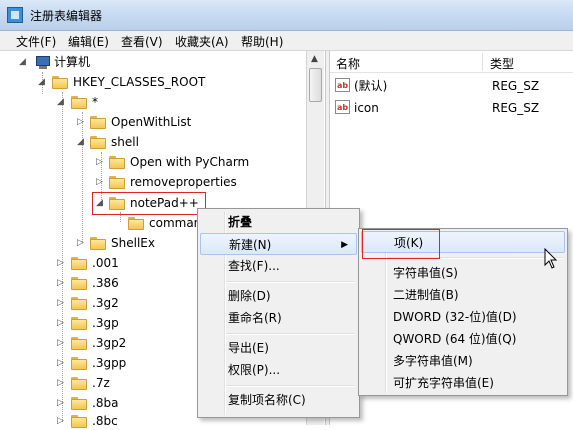  What do you see at coordinates (286, 41) in the screenshot?
I see `menu-bar: 文件(F) 编辑(E) 查看(V) 收藏夹(A) 帮助(H)` at bounding box center [286, 41].